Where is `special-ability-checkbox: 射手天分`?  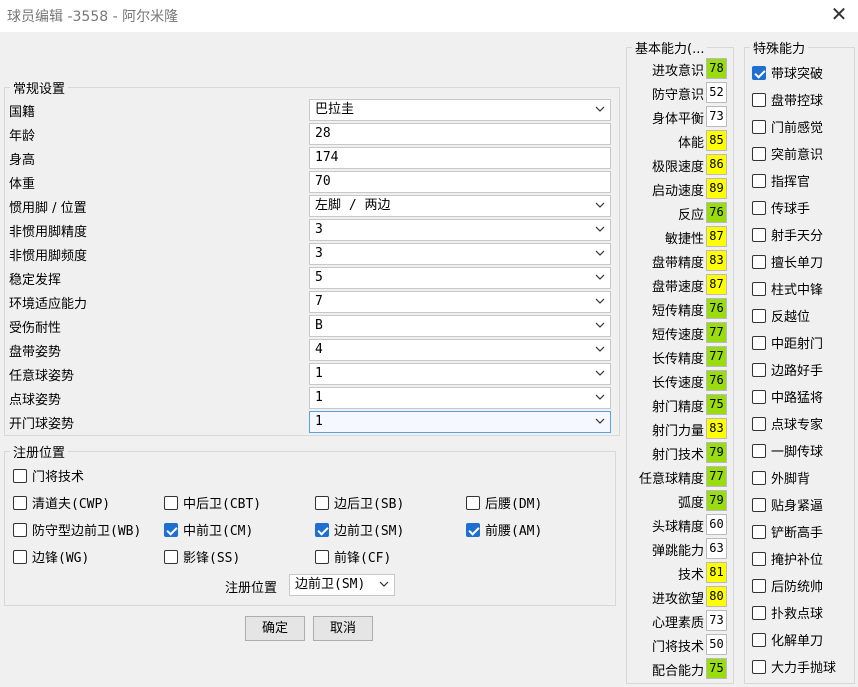
special-ability-checkbox: 射手天分 is located at coordinates (787, 234).